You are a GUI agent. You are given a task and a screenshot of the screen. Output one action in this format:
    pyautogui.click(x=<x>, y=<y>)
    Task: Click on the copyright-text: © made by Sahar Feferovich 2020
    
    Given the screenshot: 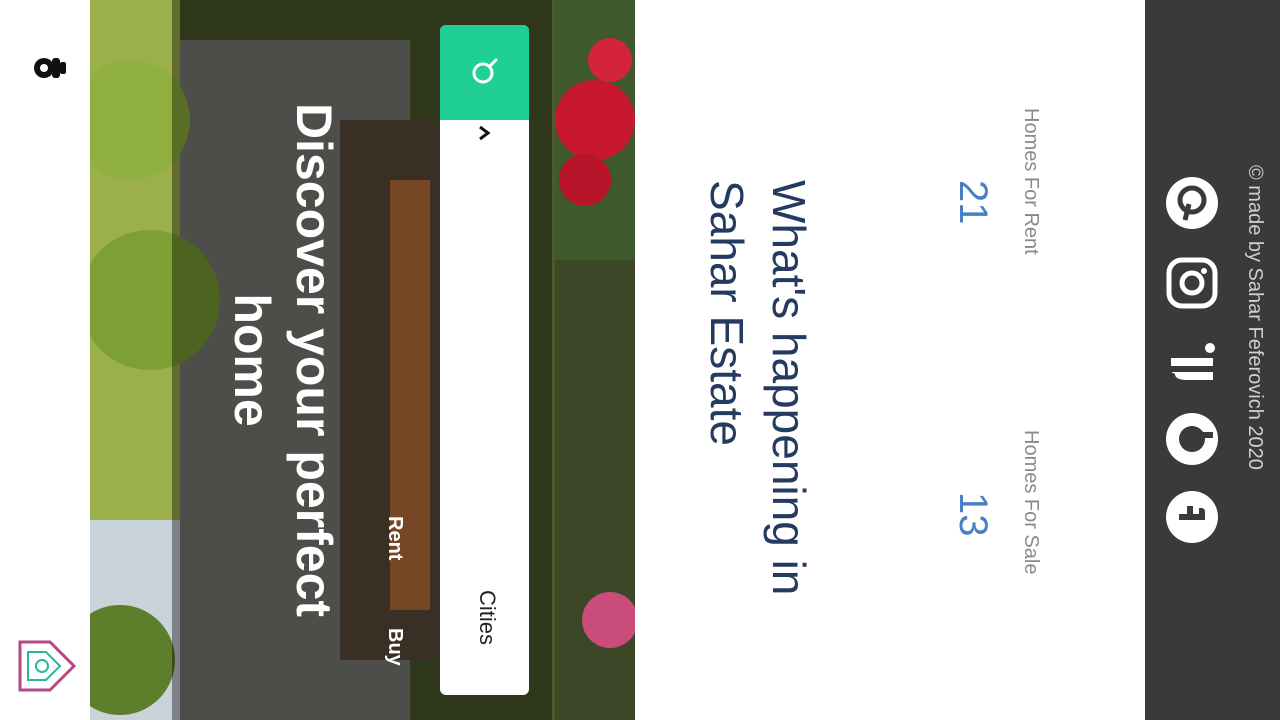 What is the action you would take?
    pyautogui.click(x=1255, y=317)
    